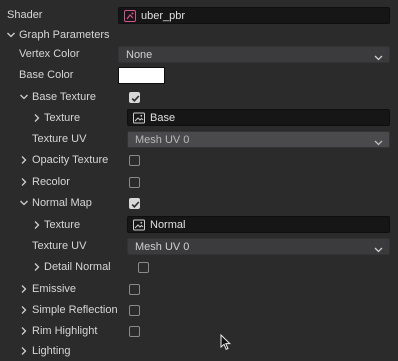 The width and height of the screenshot is (398, 361). I want to click on simple-reflection-label: Simple Reflection, so click(75, 310).